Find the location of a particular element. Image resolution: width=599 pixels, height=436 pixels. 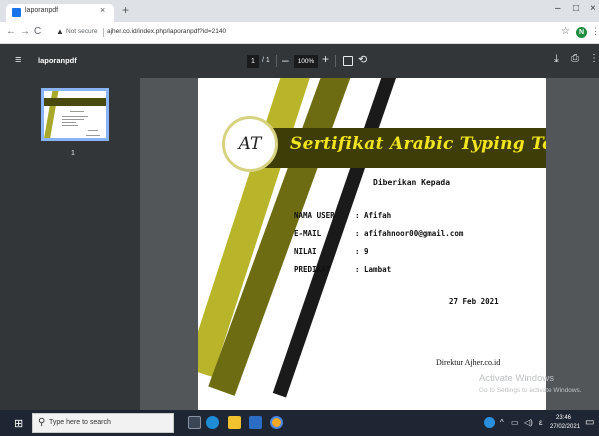

start-button: ⊞ is located at coordinates (18, 423).